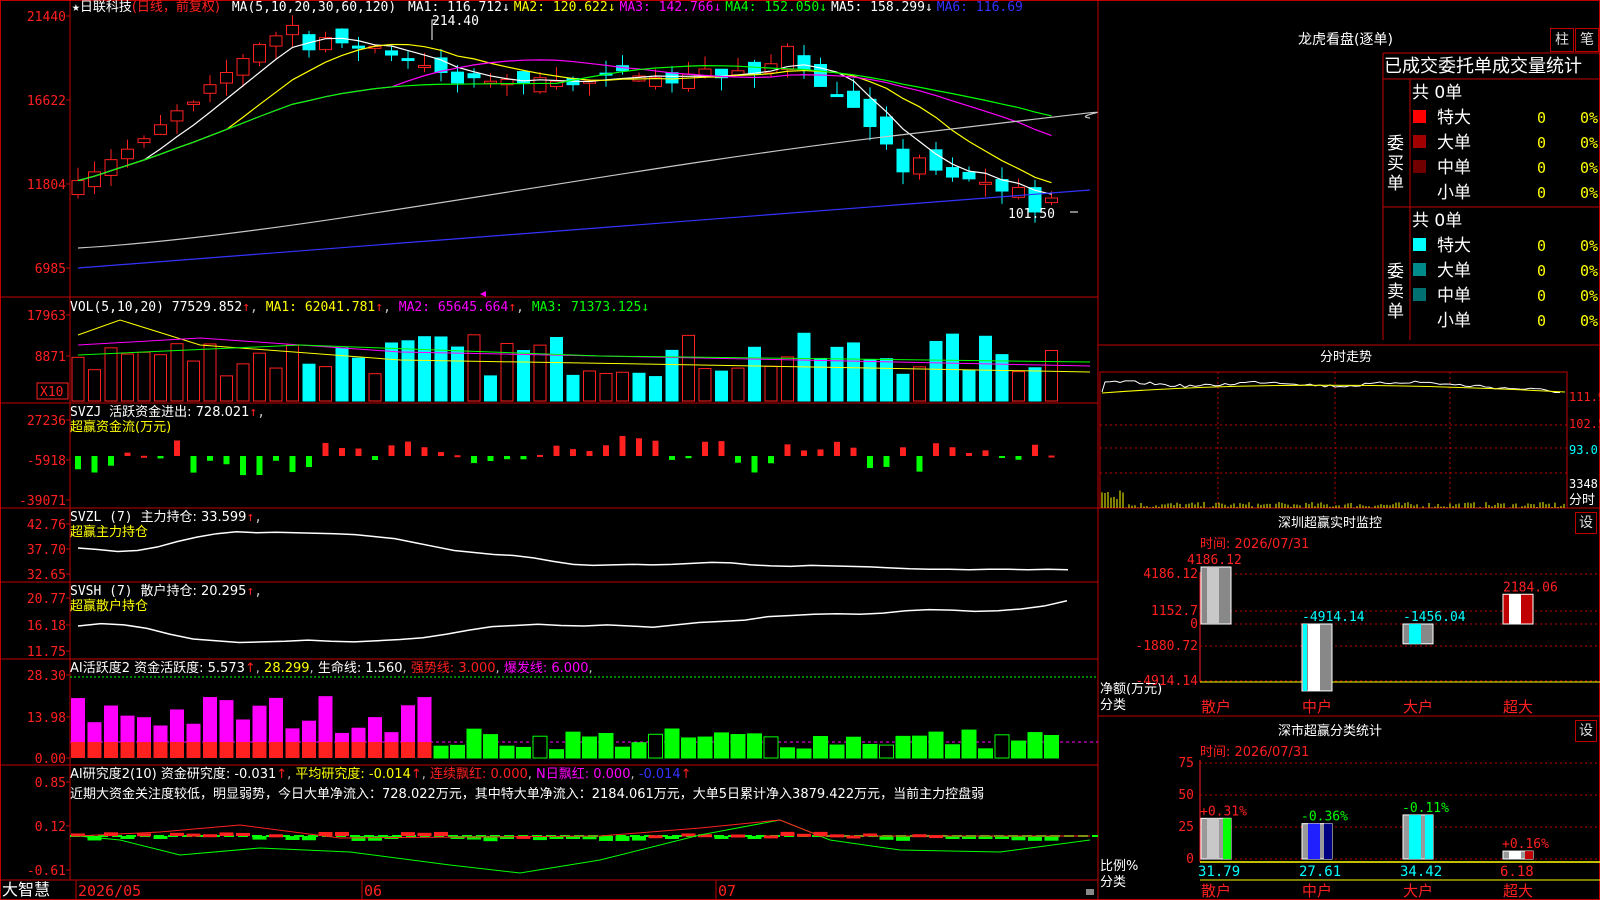  I want to click on fenshi-y-label: 93.0, so click(1583, 450).